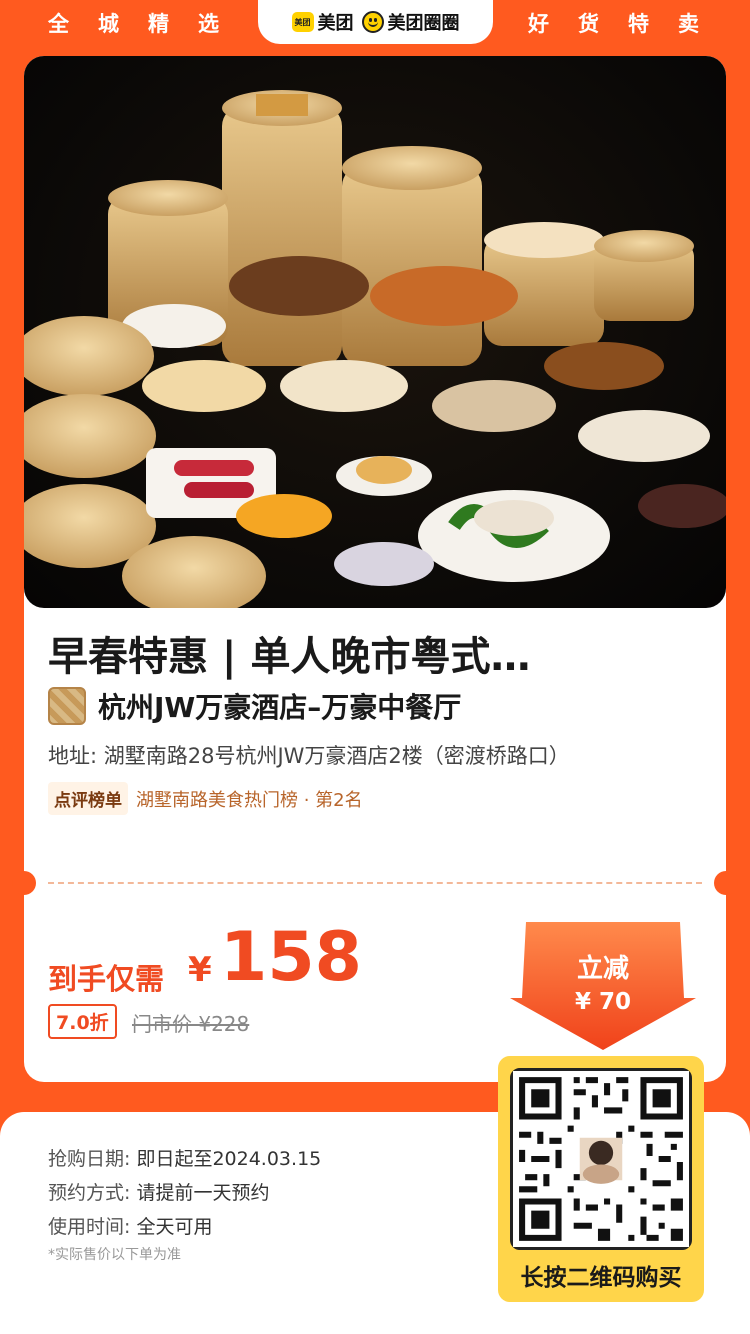 This screenshot has width=750, height=1334. Describe the element at coordinates (249, 800) in the screenshot. I see `rank-text: 湖墅南路美食热门榜 · 第2名` at that location.